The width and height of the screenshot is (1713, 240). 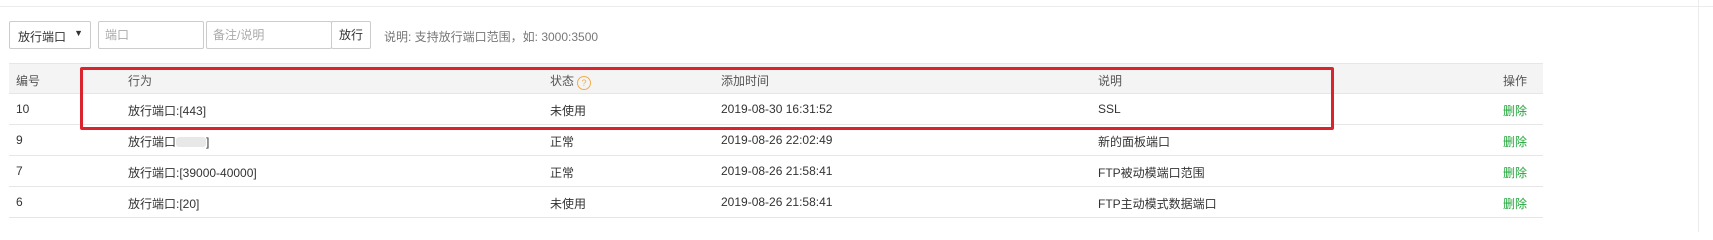 I want to click on row-action-suffix: ], so click(x=208, y=142).